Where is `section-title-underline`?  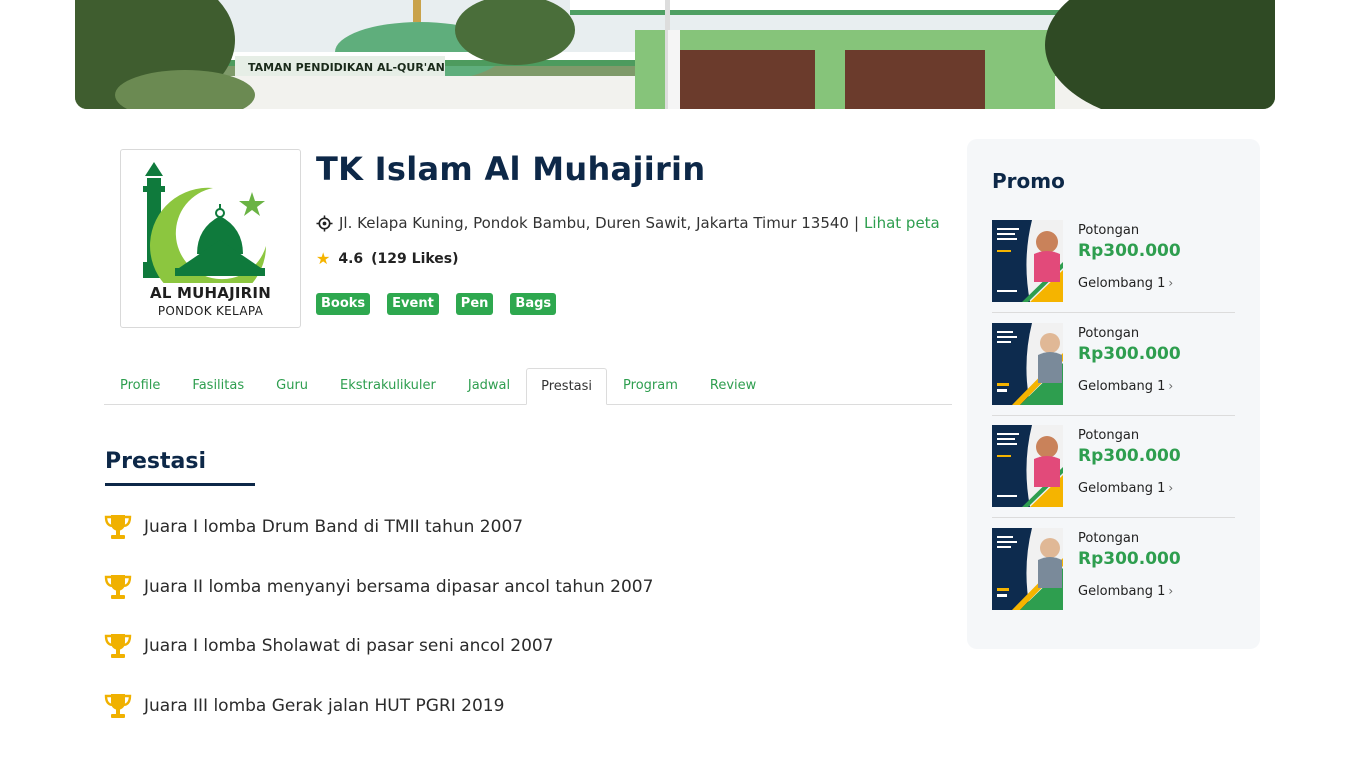
section-title-underline is located at coordinates (180, 484).